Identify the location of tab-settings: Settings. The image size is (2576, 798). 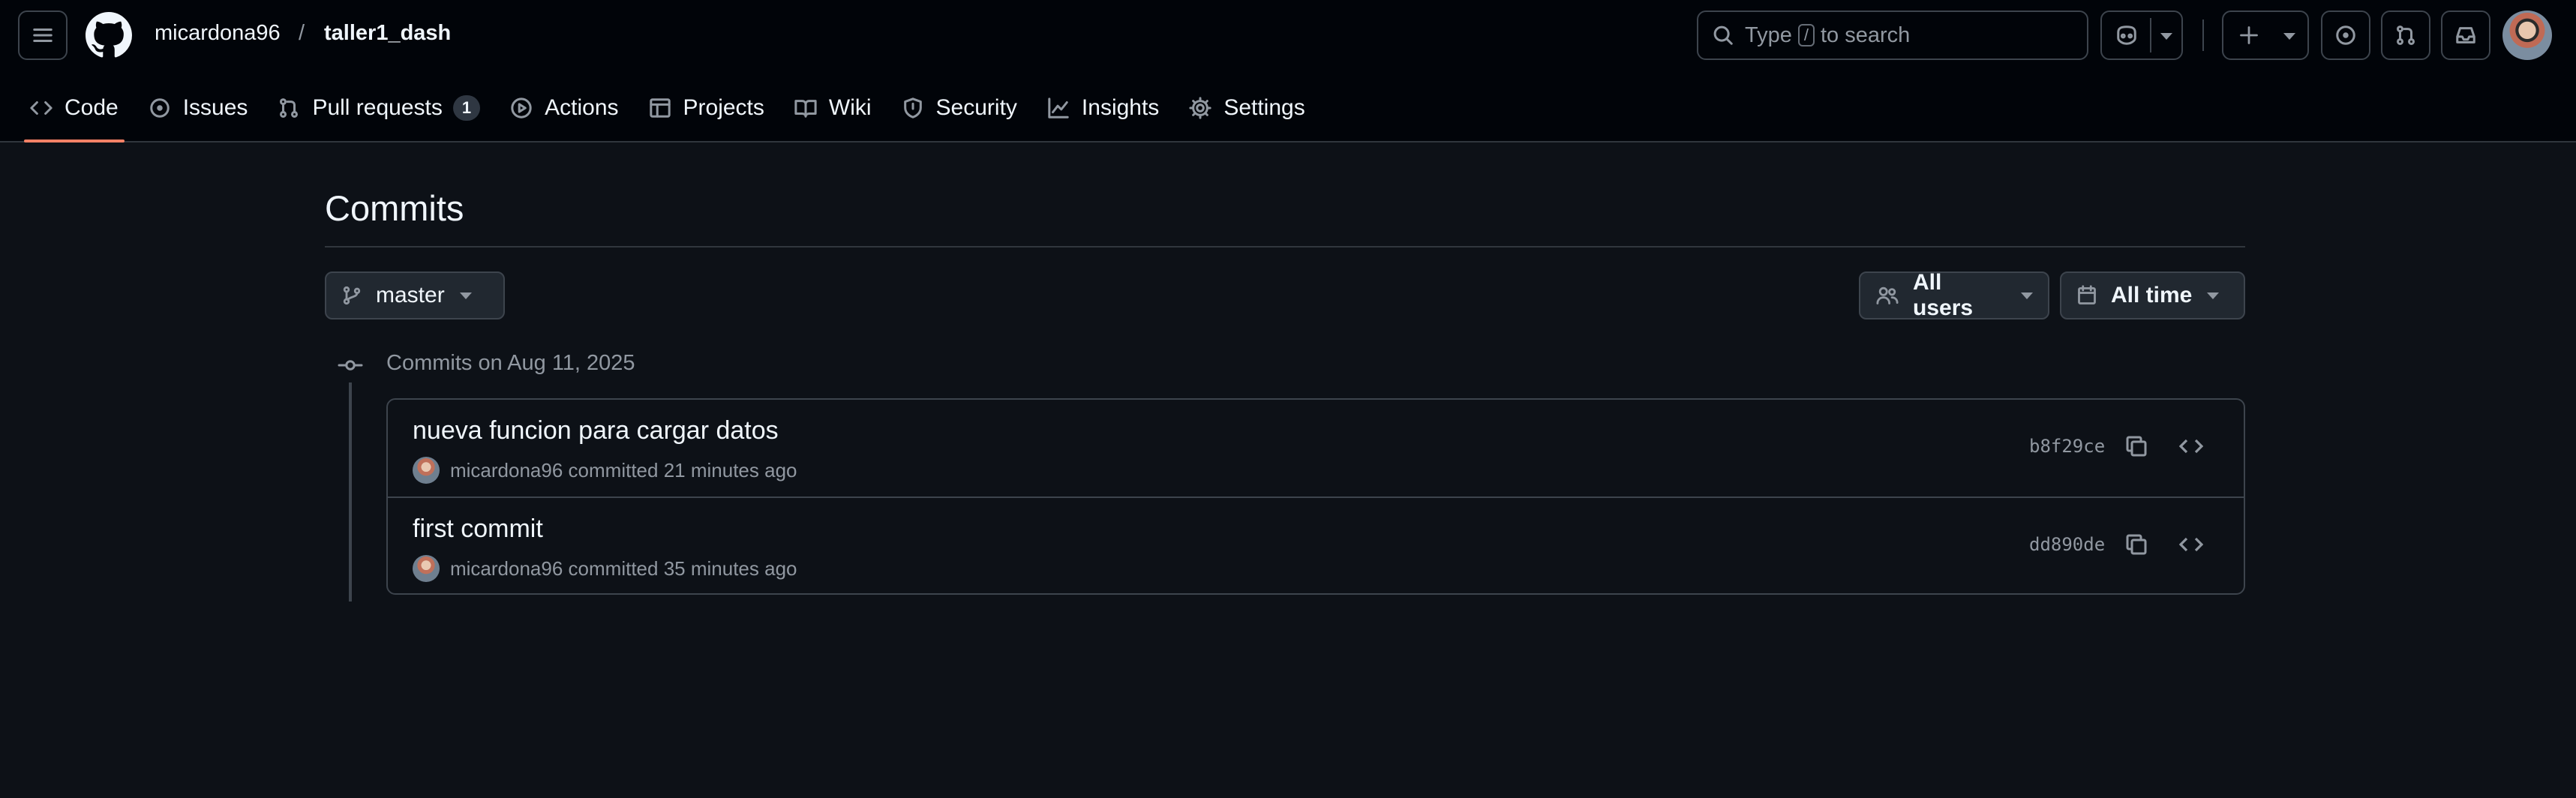
(1247, 108).